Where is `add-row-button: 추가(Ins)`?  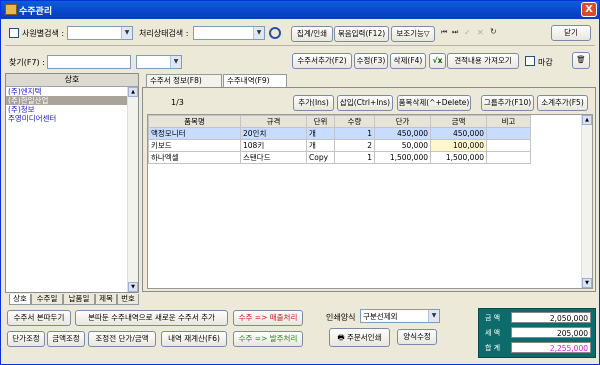
add-row-button: 추가(Ins) is located at coordinates (313, 103).